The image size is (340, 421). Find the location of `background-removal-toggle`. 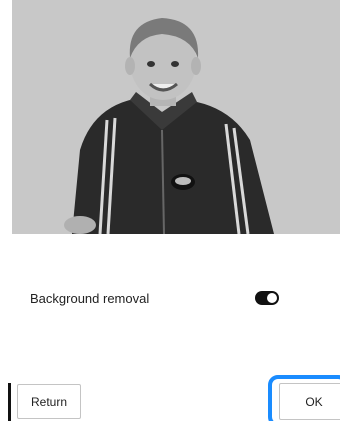

background-removal-toggle is located at coordinates (267, 298).